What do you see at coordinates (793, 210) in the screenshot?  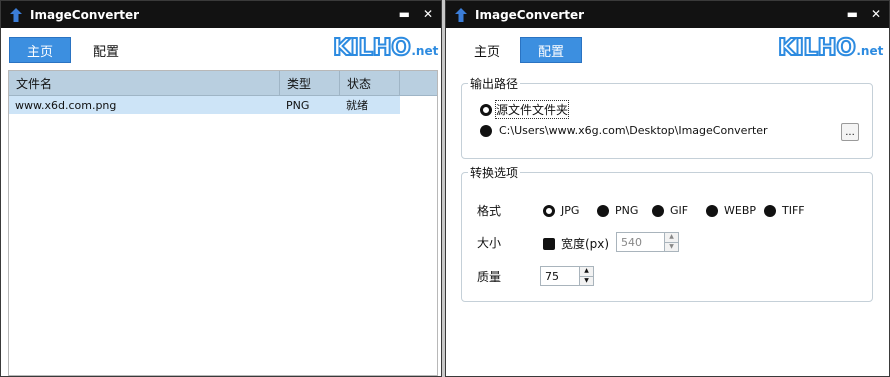 I see `format-tiff-label: TIFF` at bounding box center [793, 210].